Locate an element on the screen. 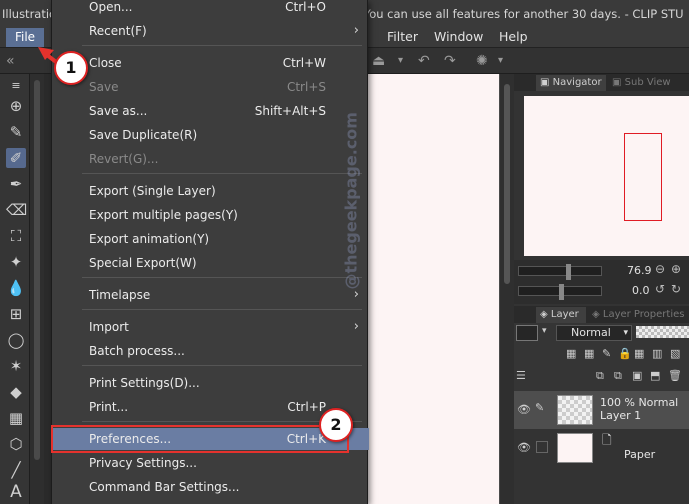 The width and height of the screenshot is (689, 504). menu-item-open: Open... Ctrl+O is located at coordinates (210, 9).